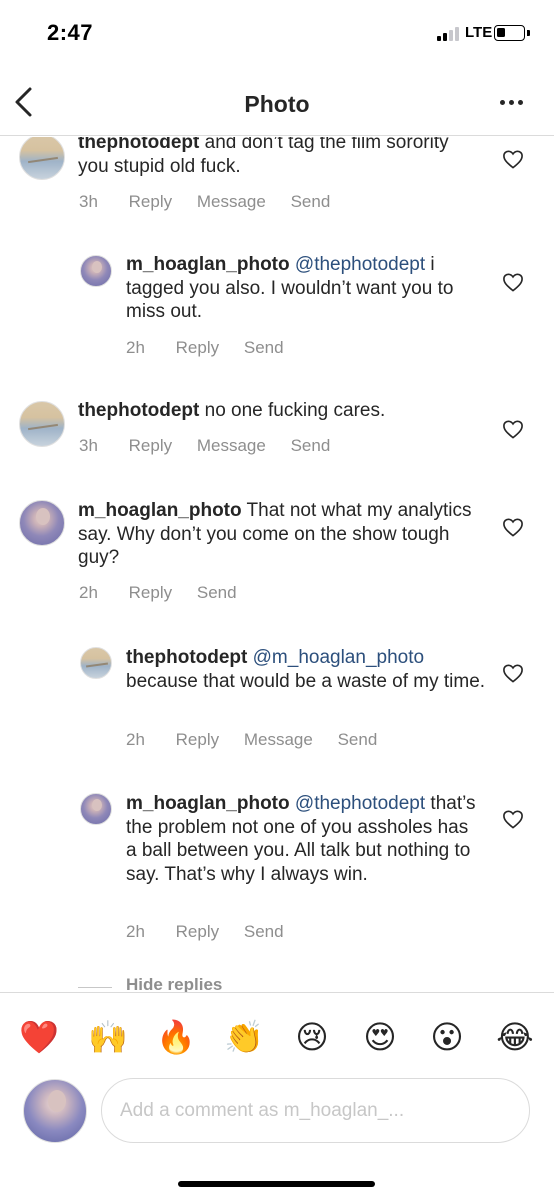 This screenshot has width=554, height=1200. I want to click on page-title: Photo, so click(277, 104).